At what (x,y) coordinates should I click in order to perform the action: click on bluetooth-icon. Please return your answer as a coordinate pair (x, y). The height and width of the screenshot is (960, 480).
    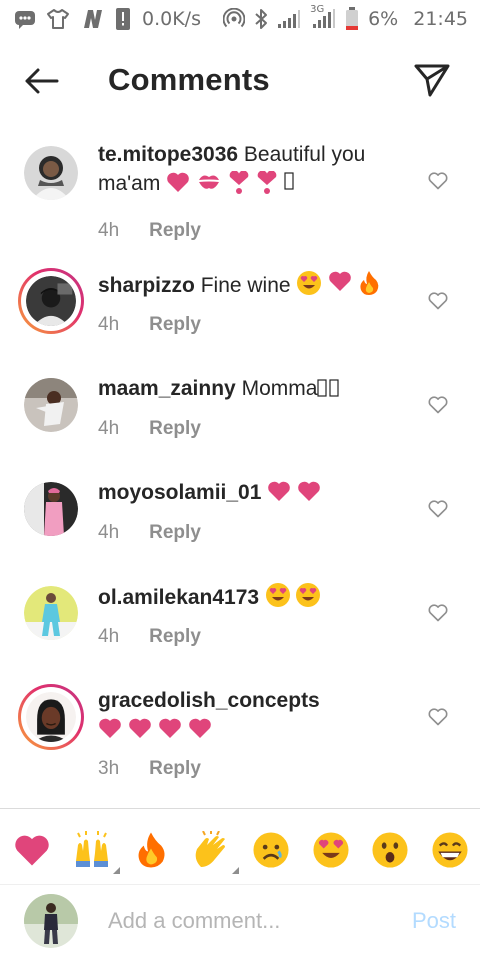
    Looking at the image, I should click on (261, 19).